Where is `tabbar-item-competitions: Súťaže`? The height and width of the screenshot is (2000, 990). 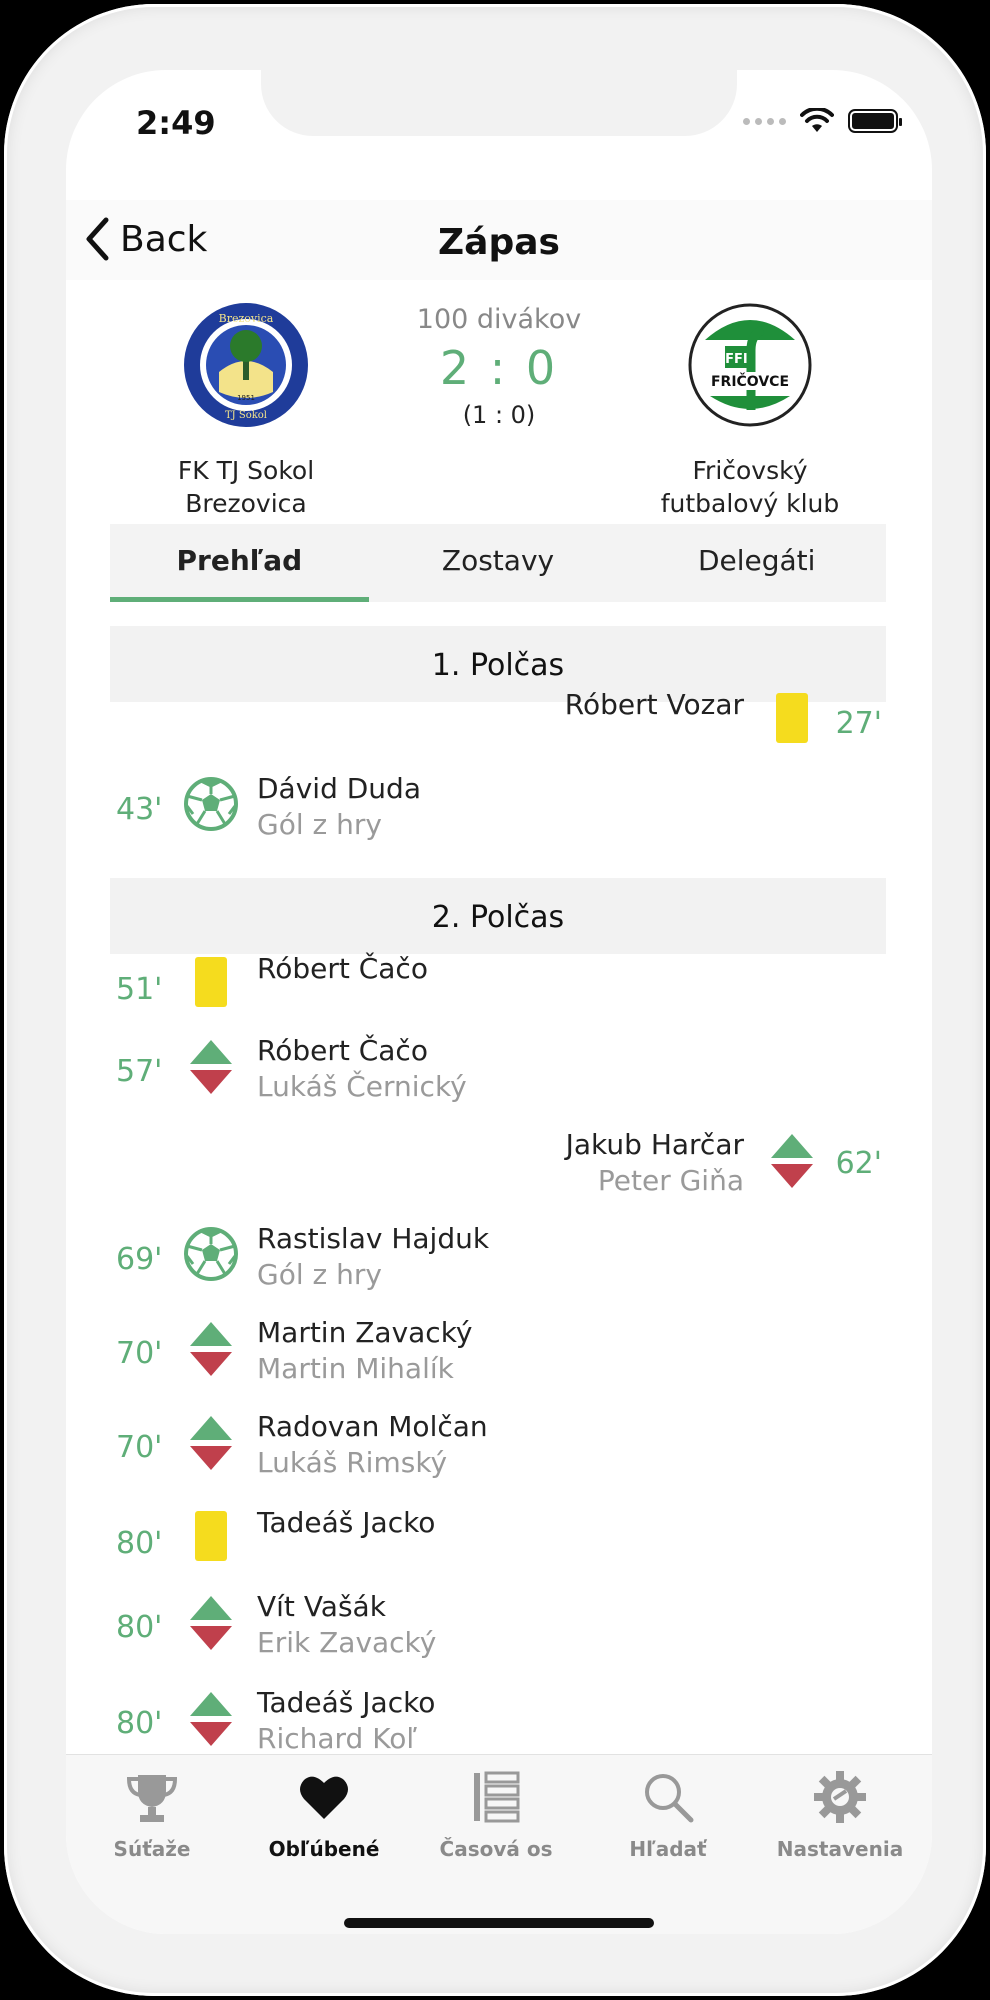 tabbar-item-competitions: Súťaže is located at coordinates (152, 1815).